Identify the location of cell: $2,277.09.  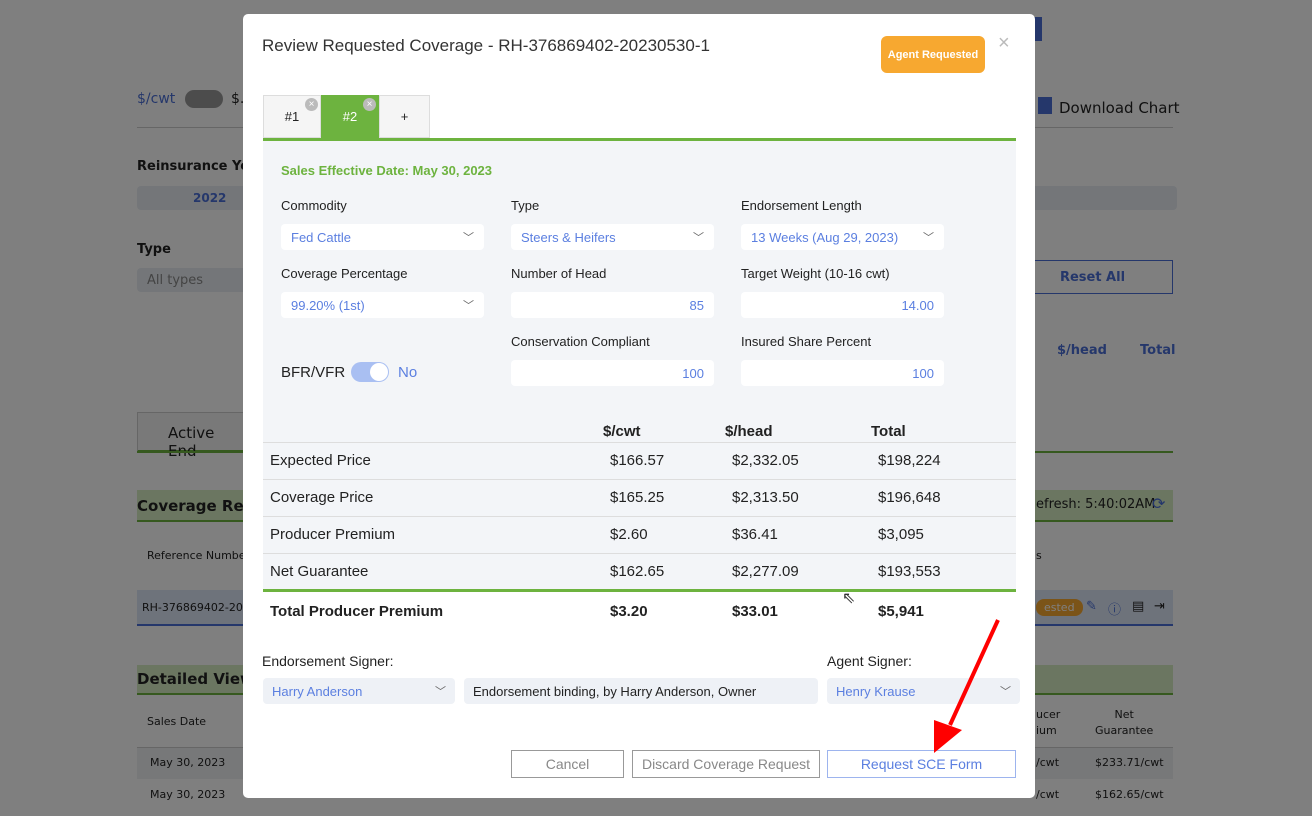
(798, 571).